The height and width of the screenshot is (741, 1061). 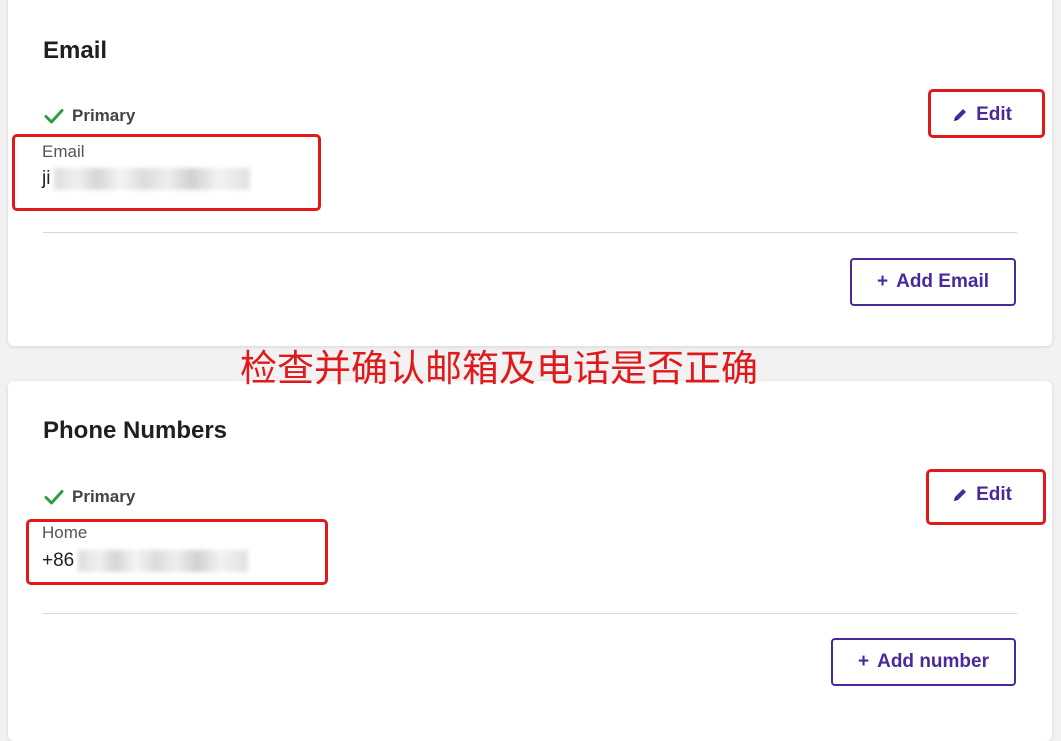 What do you see at coordinates (499, 368) in the screenshot?
I see `annotation-text: 检查并确认邮箱及电话是否正确` at bounding box center [499, 368].